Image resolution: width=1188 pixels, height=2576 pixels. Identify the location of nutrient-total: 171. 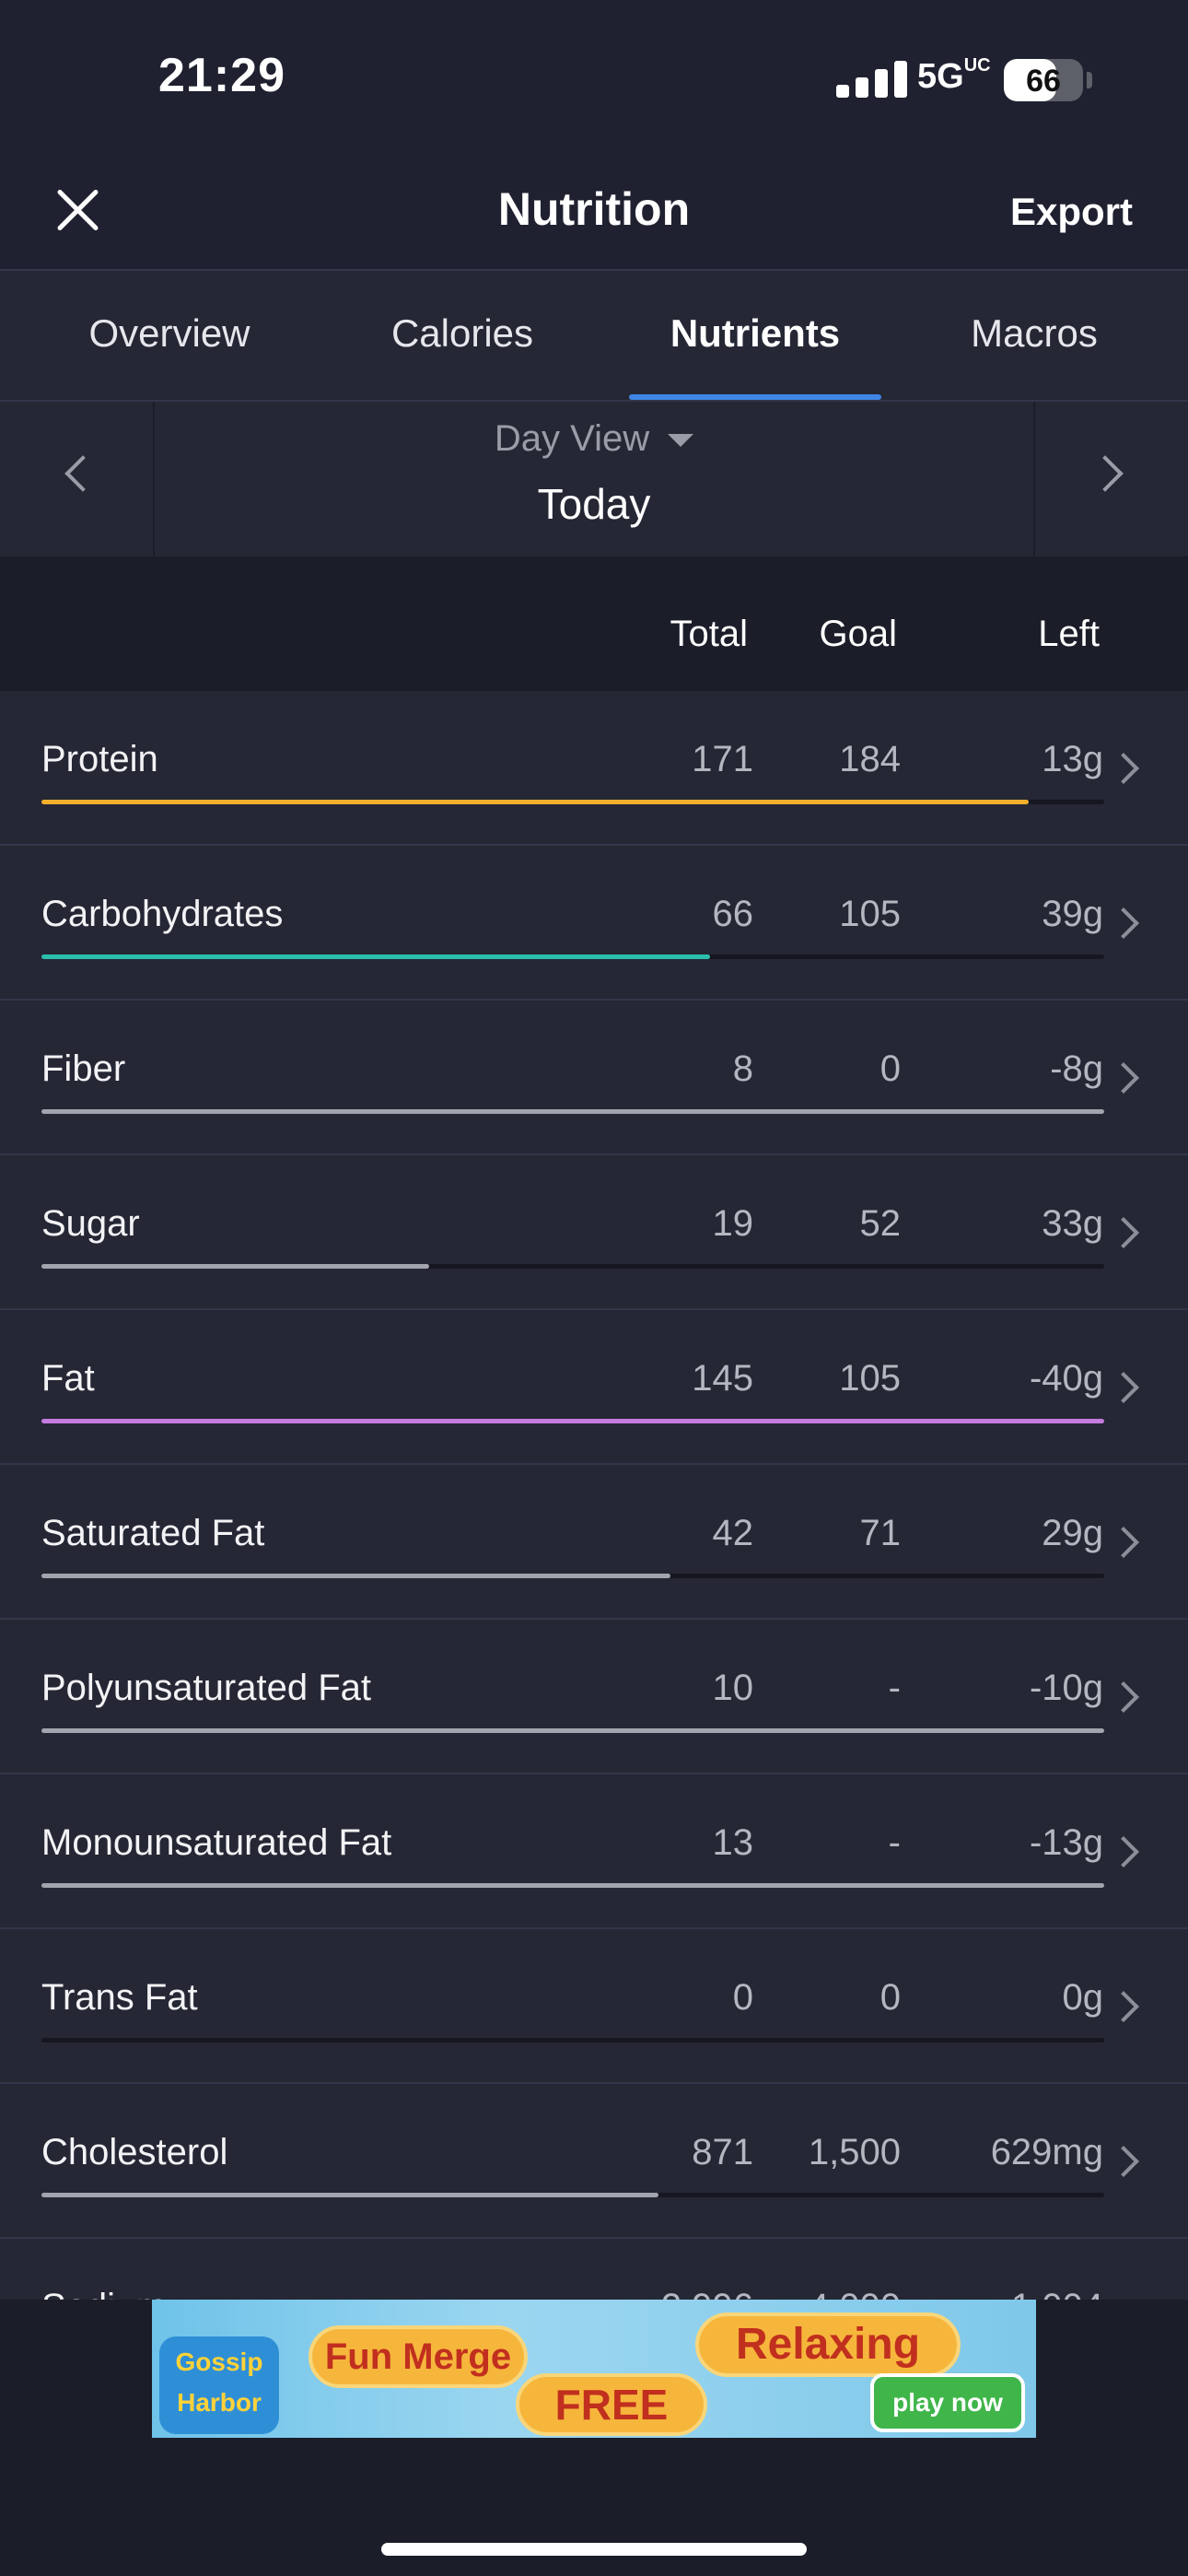
(722, 759).